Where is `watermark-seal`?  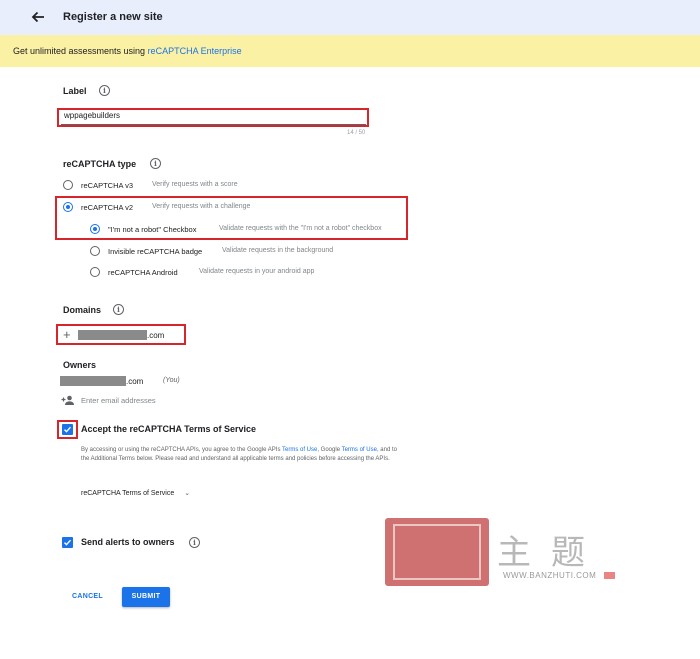
watermark-seal is located at coordinates (437, 552).